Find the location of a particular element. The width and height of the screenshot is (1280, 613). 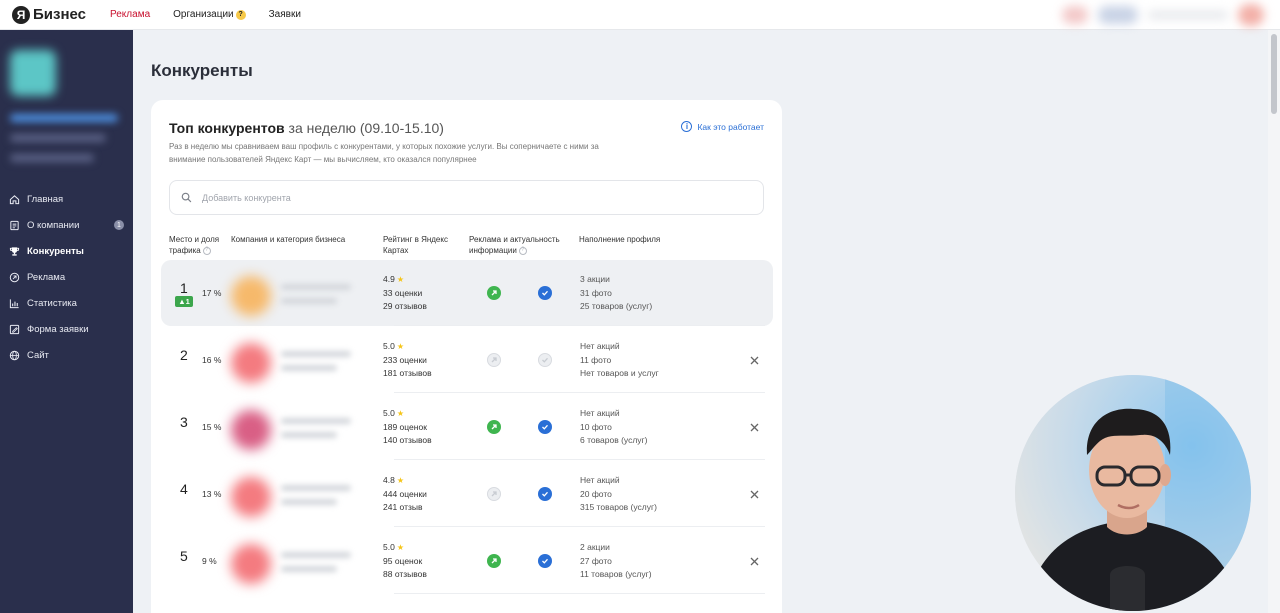

sidebar-item-label: Главная is located at coordinates (45, 199).